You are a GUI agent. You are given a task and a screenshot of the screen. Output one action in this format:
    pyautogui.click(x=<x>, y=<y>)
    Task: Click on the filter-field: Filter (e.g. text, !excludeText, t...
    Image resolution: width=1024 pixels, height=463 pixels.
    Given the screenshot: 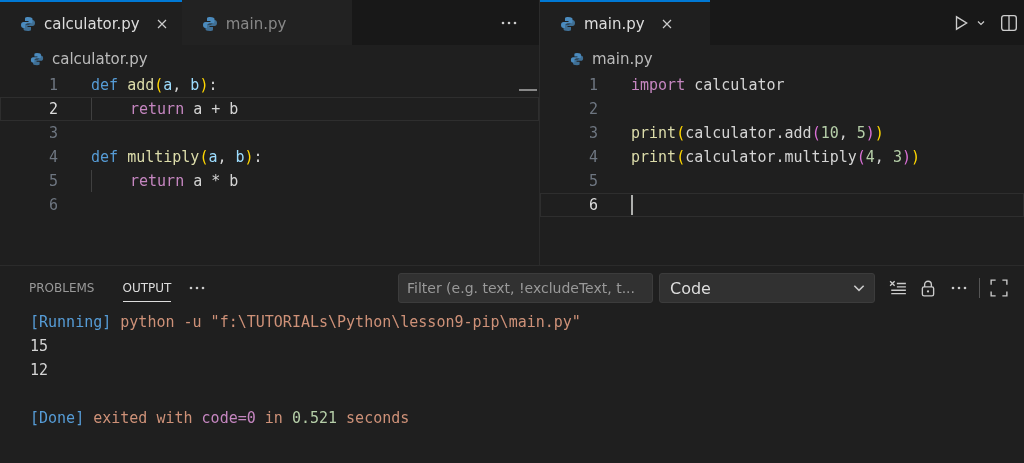 What is the action you would take?
    pyautogui.click(x=525, y=288)
    